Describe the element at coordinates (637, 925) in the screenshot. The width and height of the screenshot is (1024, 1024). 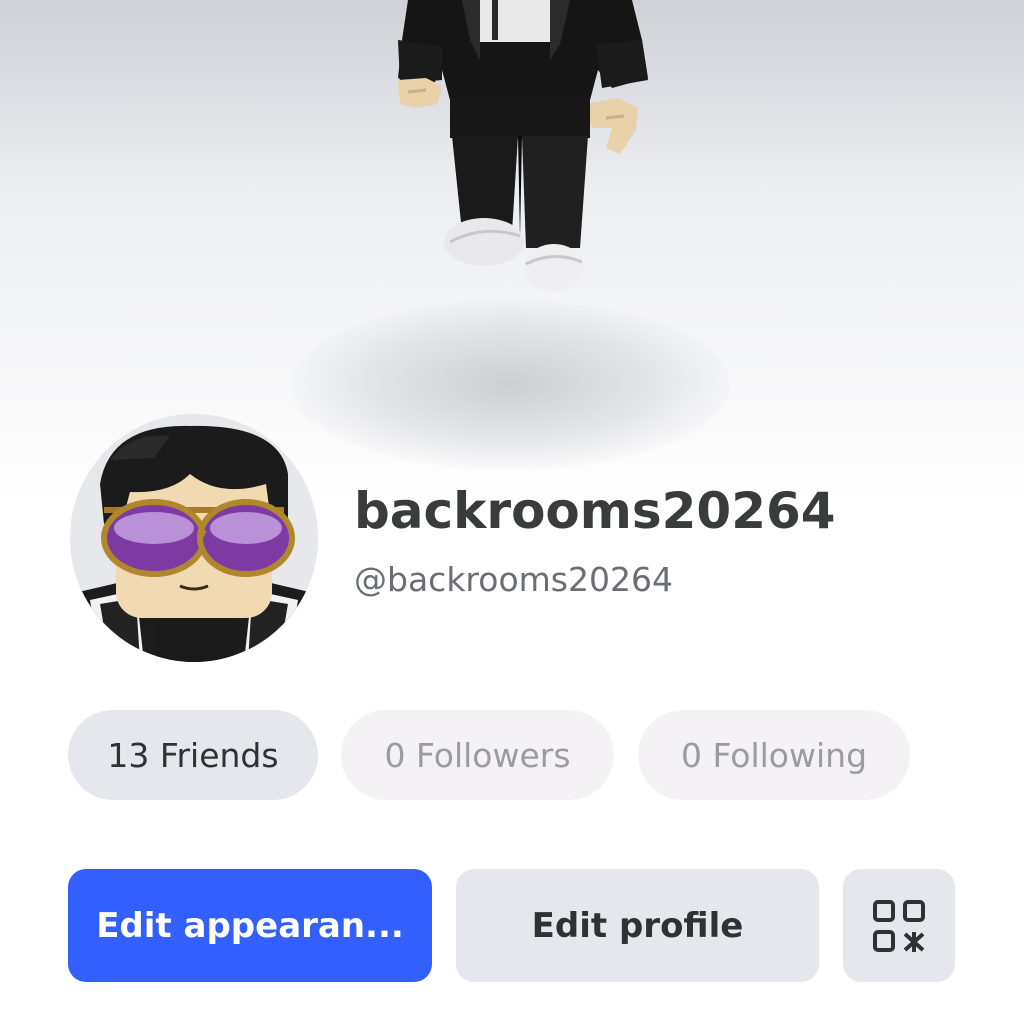
I see `edit-profile-button: Edit profile` at that location.